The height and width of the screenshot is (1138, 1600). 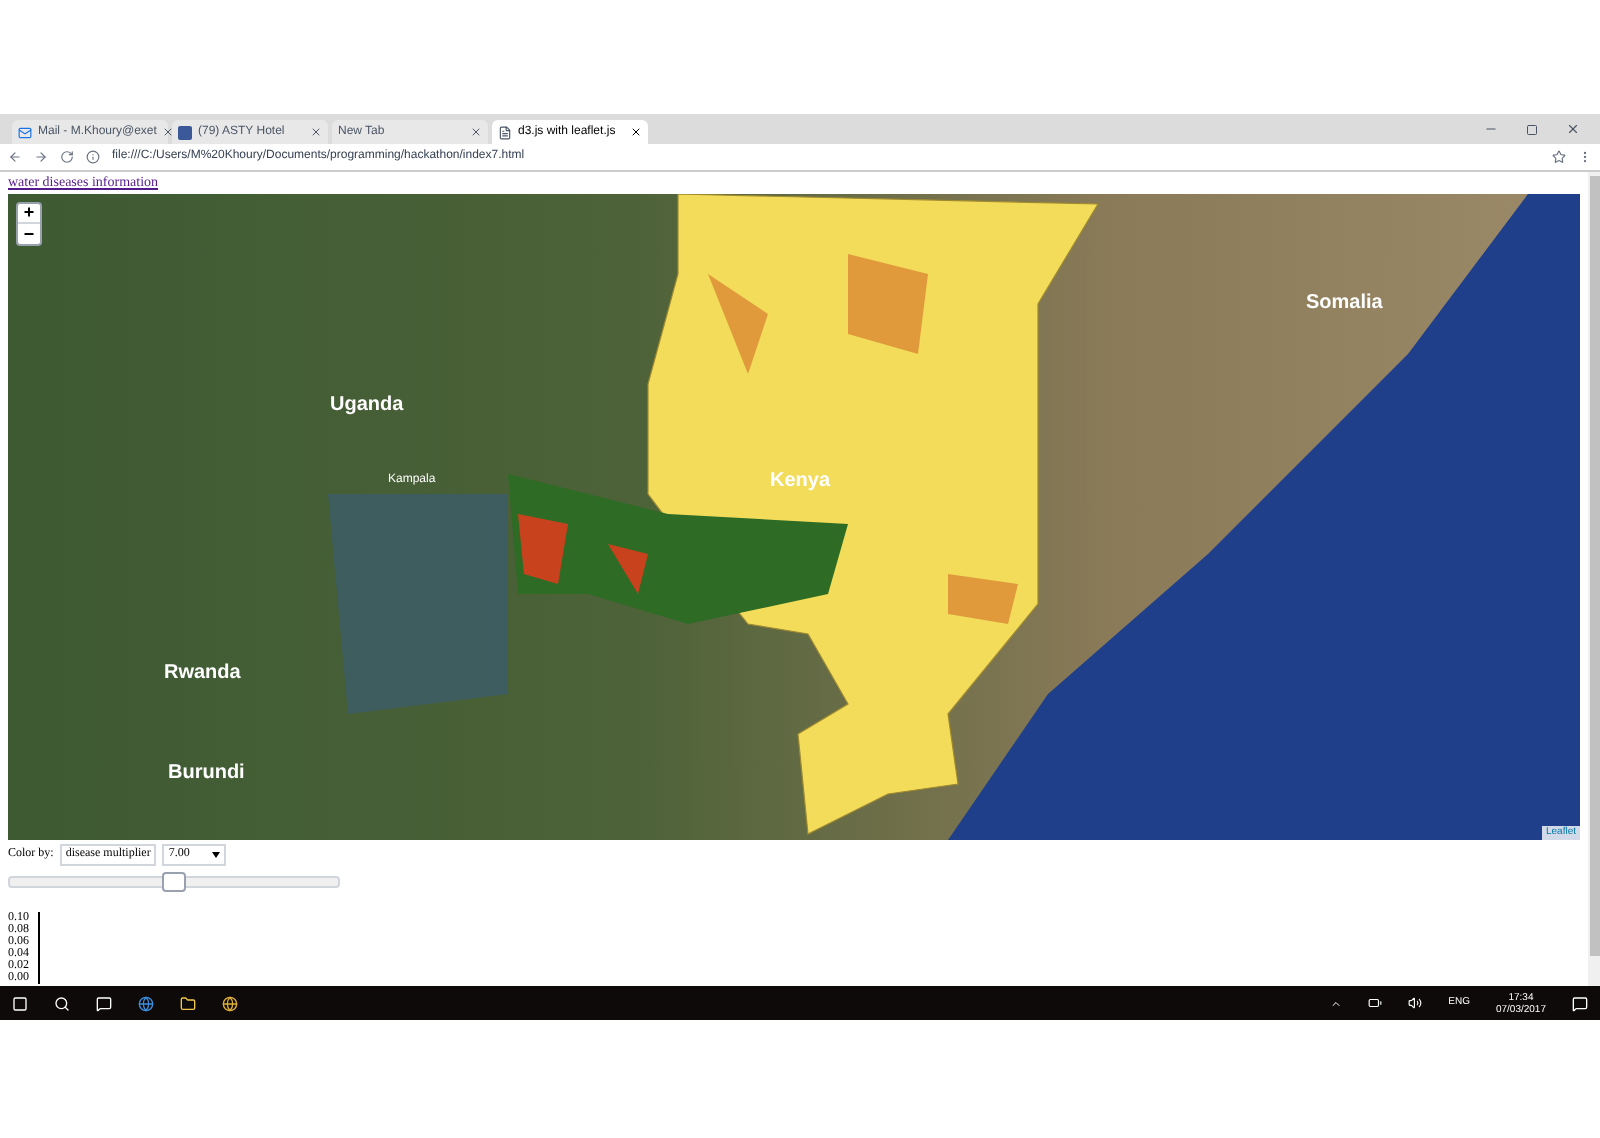 What do you see at coordinates (1336, 1003) in the screenshot?
I see `chevron-up-icon` at bounding box center [1336, 1003].